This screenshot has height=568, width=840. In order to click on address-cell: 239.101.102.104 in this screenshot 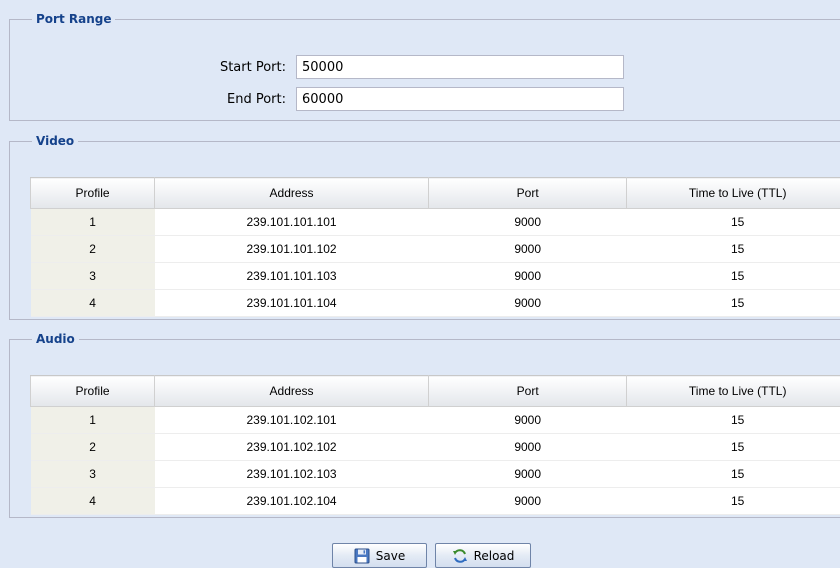, I will do `click(291, 501)`.